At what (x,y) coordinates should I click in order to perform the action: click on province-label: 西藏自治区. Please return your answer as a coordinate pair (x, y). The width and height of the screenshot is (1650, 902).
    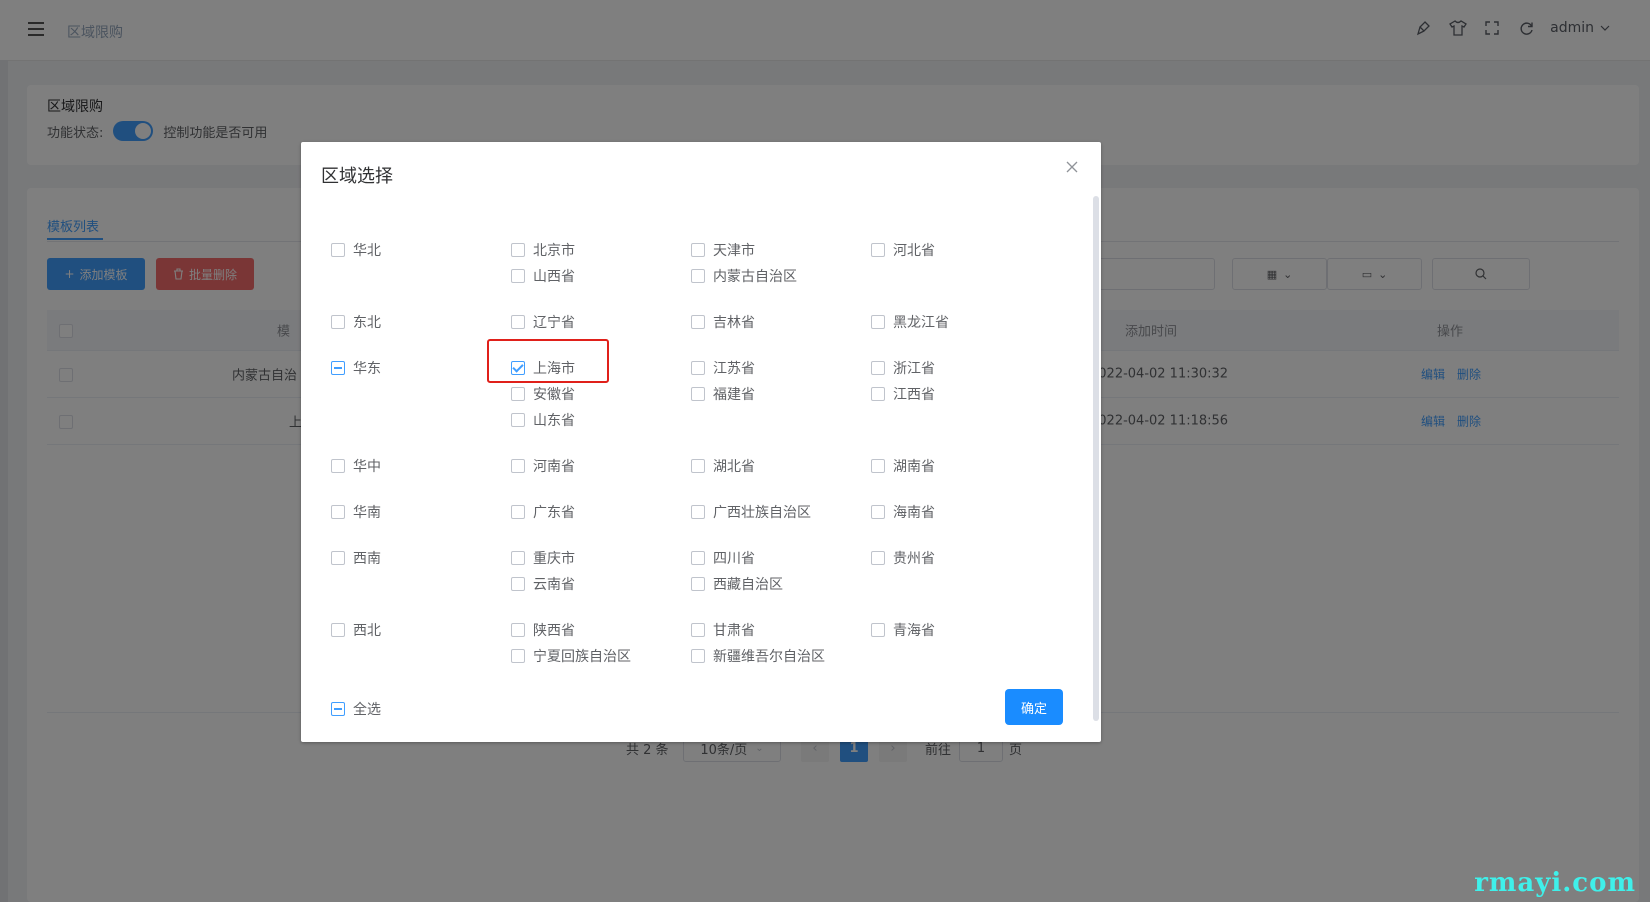
    Looking at the image, I should click on (748, 585).